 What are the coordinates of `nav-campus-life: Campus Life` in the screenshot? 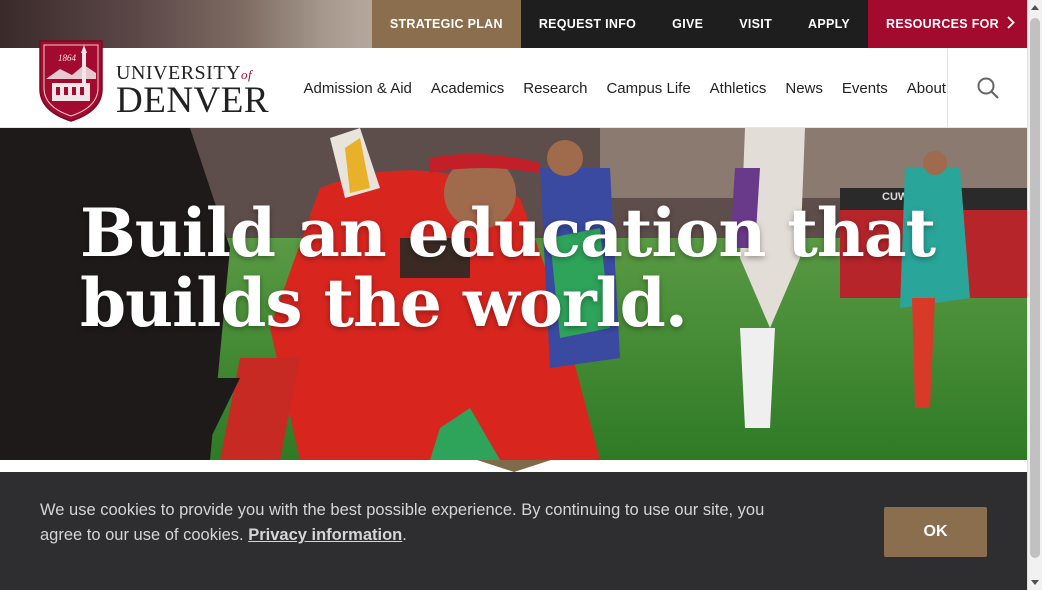 It's located at (648, 88).